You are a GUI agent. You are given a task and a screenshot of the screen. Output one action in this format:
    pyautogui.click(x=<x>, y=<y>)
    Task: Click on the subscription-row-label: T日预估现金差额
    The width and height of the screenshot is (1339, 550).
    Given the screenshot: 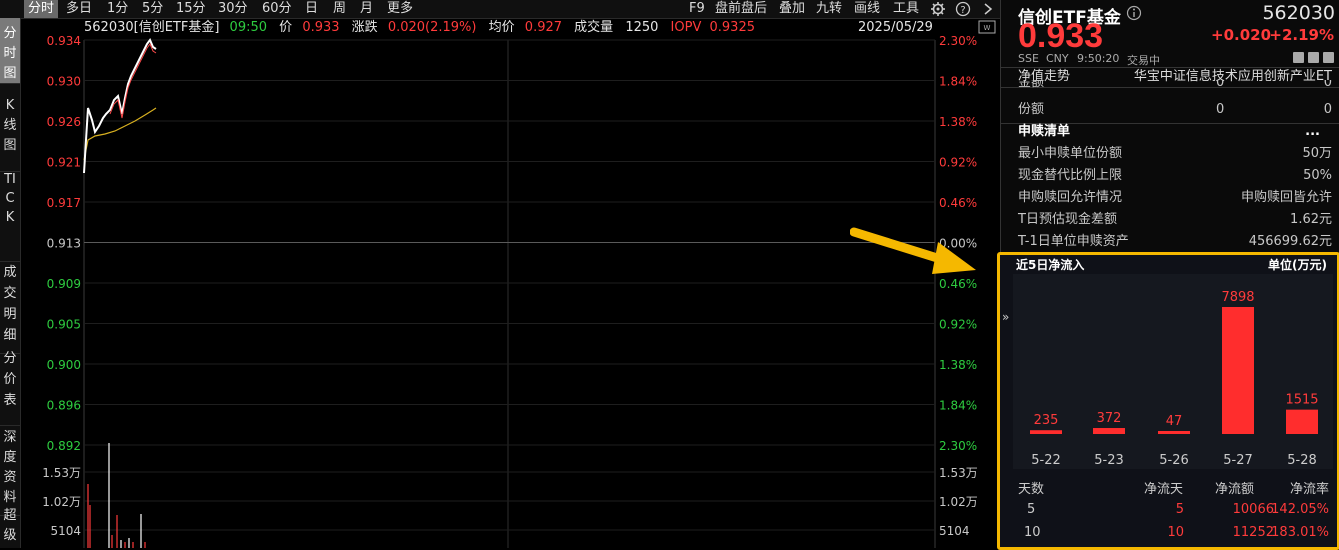 What is the action you would take?
    pyautogui.click(x=1067, y=219)
    